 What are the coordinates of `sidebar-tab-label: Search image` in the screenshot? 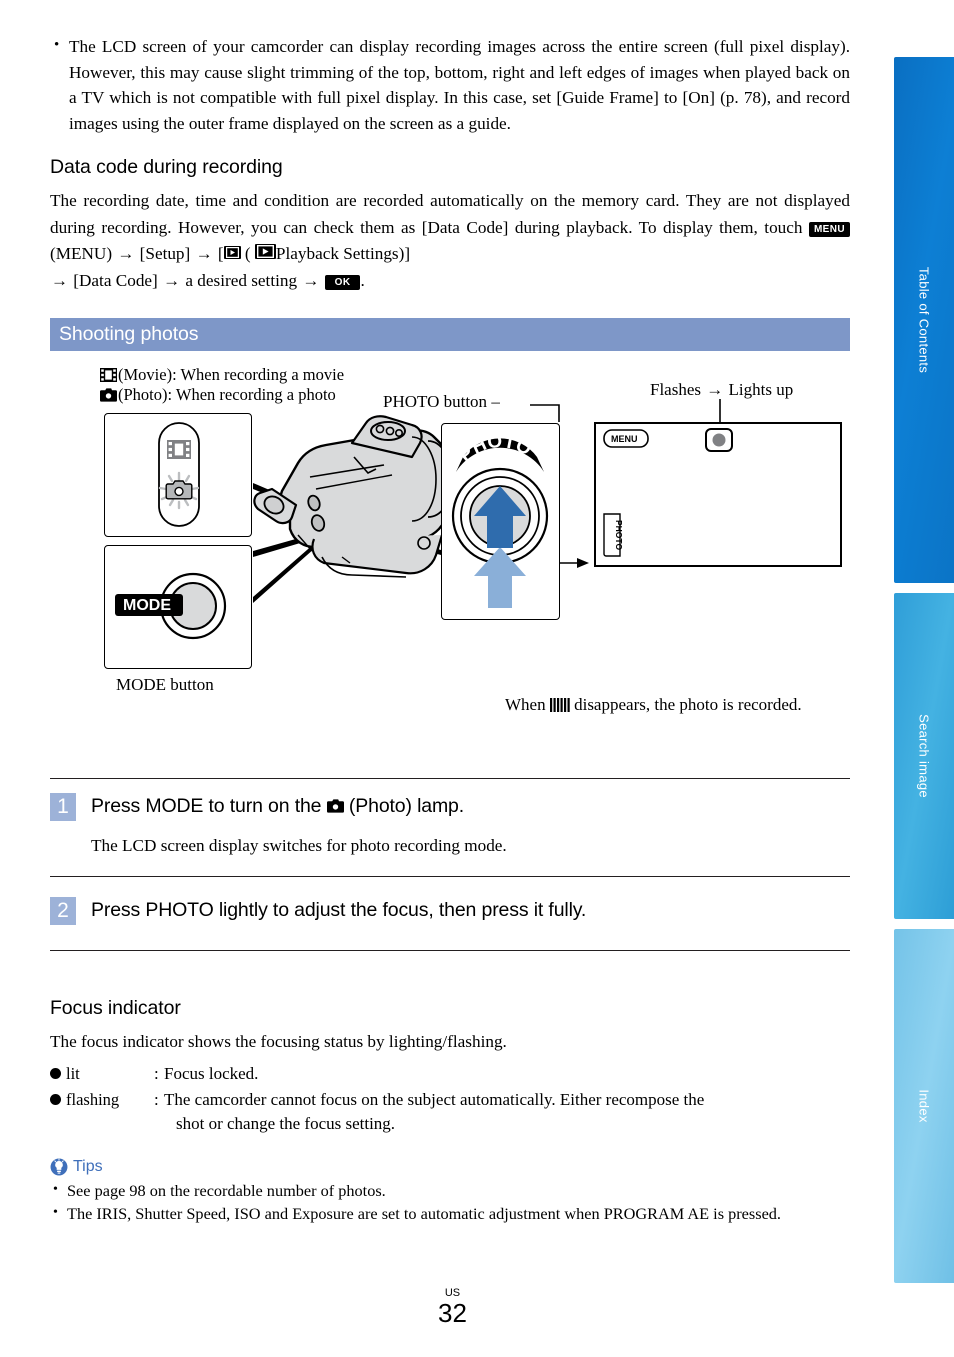 It's located at (924, 756).